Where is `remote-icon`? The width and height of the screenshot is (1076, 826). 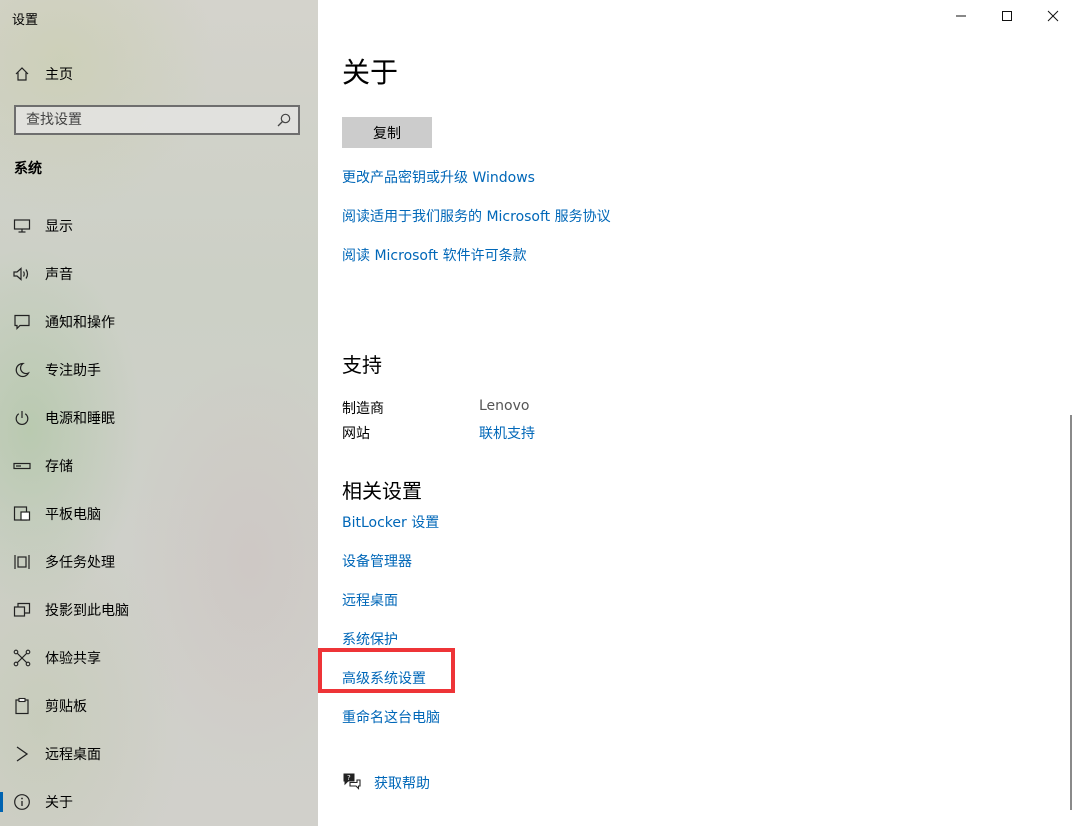
remote-icon is located at coordinates (22, 754).